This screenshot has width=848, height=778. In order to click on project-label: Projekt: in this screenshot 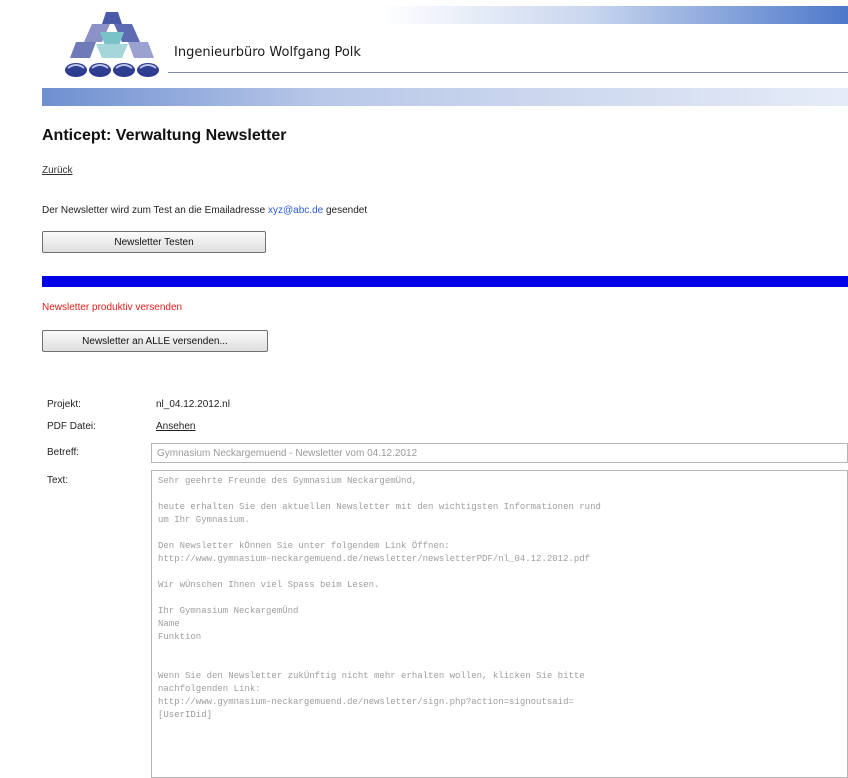, I will do `click(64, 404)`.